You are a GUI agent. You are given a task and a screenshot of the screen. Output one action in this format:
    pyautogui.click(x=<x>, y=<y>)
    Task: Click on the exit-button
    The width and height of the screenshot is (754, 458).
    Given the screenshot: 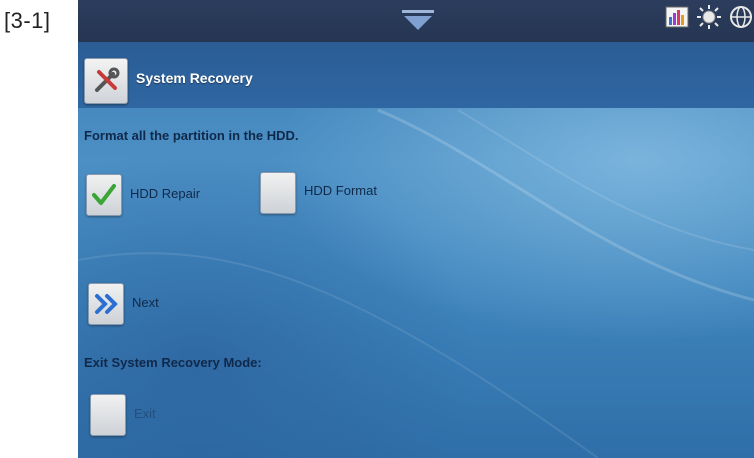 What is the action you would take?
    pyautogui.click(x=108, y=415)
    